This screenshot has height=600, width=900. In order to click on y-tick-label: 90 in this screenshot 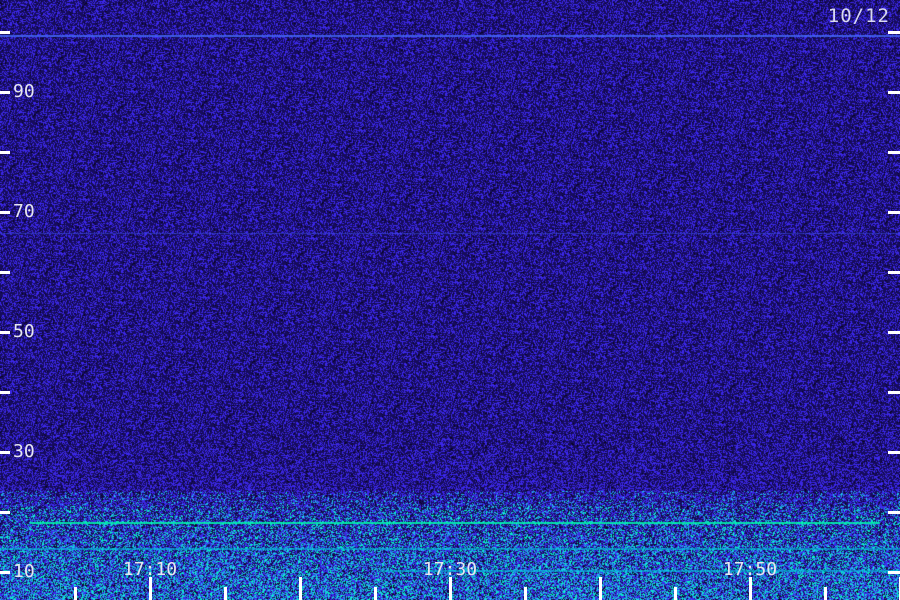, I will do `click(24, 91)`.